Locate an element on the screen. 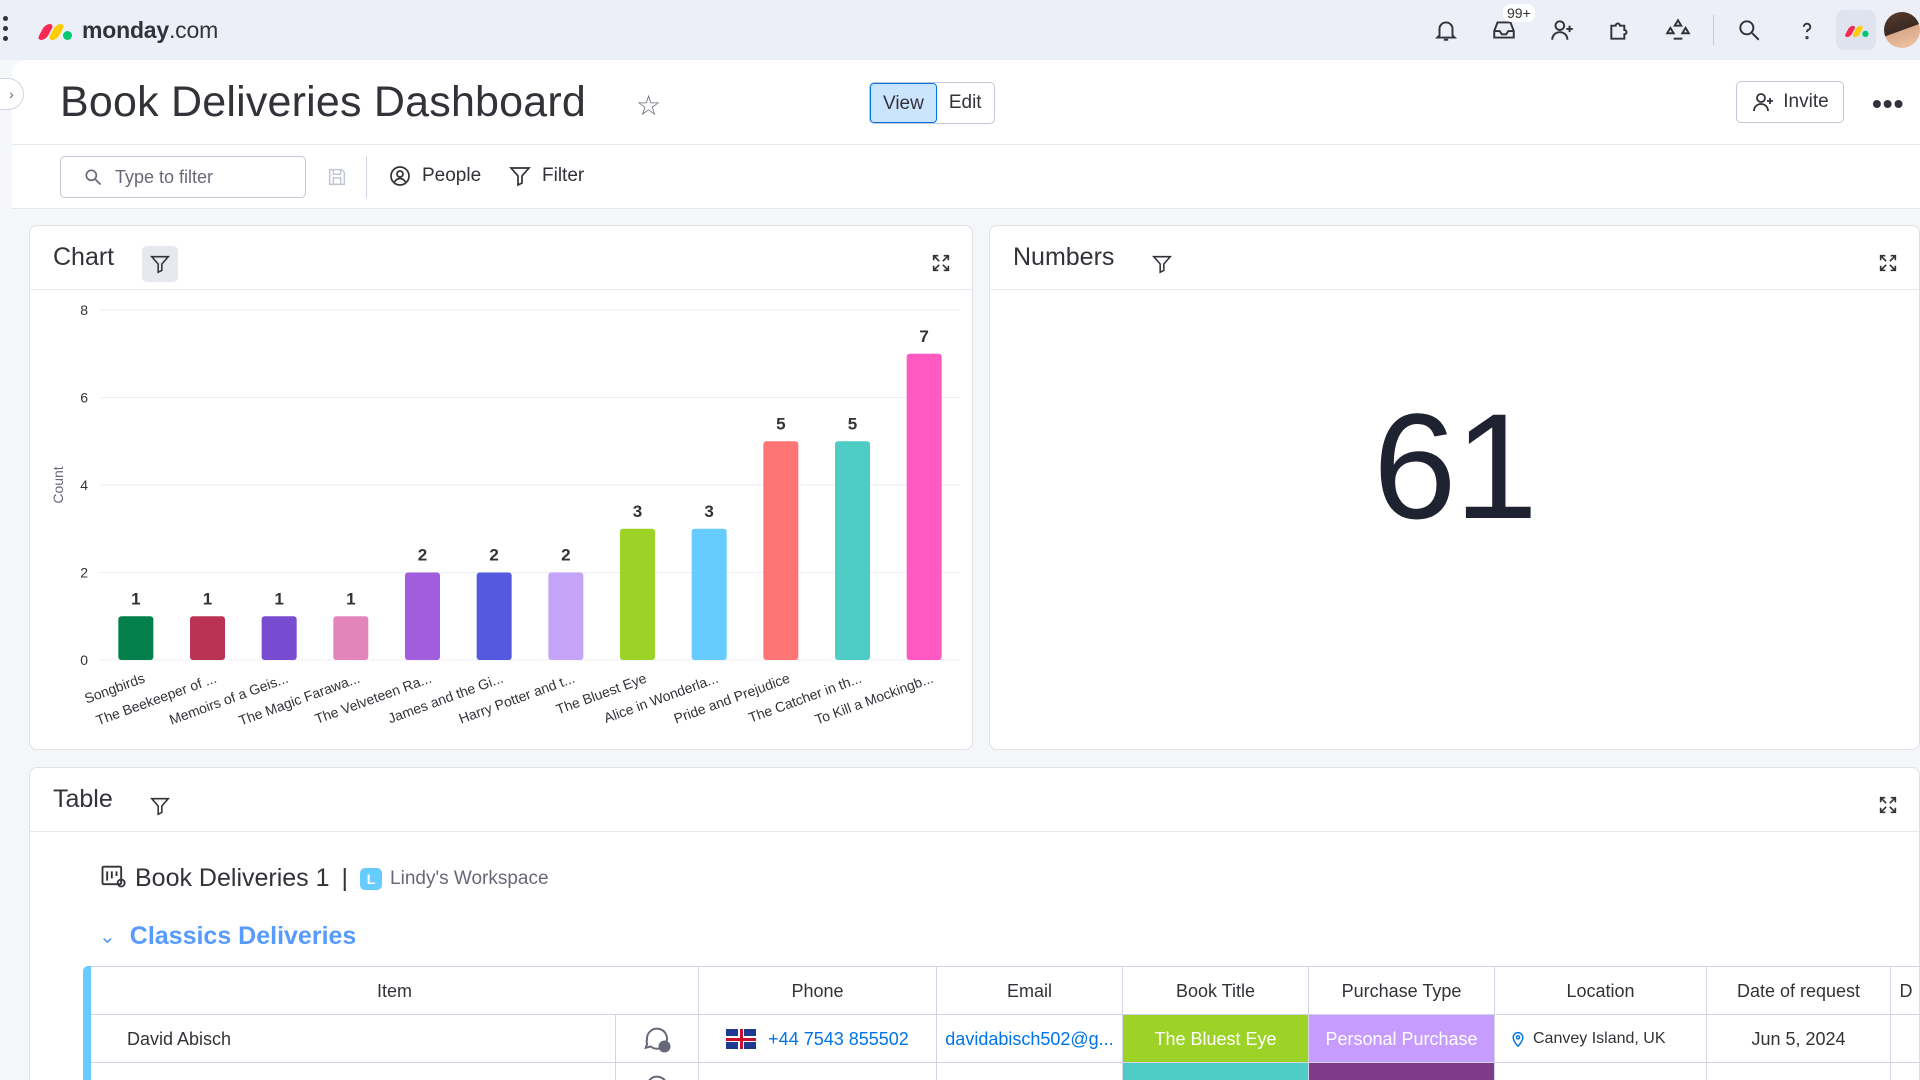 This screenshot has width=1920, height=1080. table-widget-title: Table is located at coordinates (83, 799).